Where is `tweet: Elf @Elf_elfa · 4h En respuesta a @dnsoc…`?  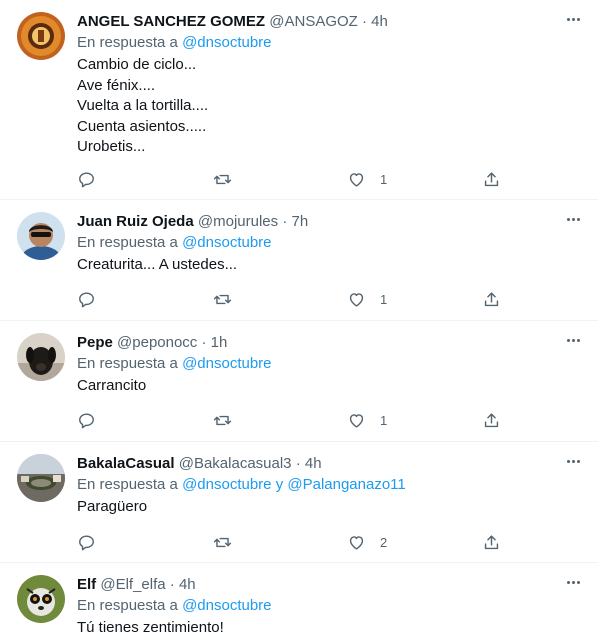 tweet: Elf @Elf_elfa · 4h En respuesta a @dnsoc… is located at coordinates (299, 602).